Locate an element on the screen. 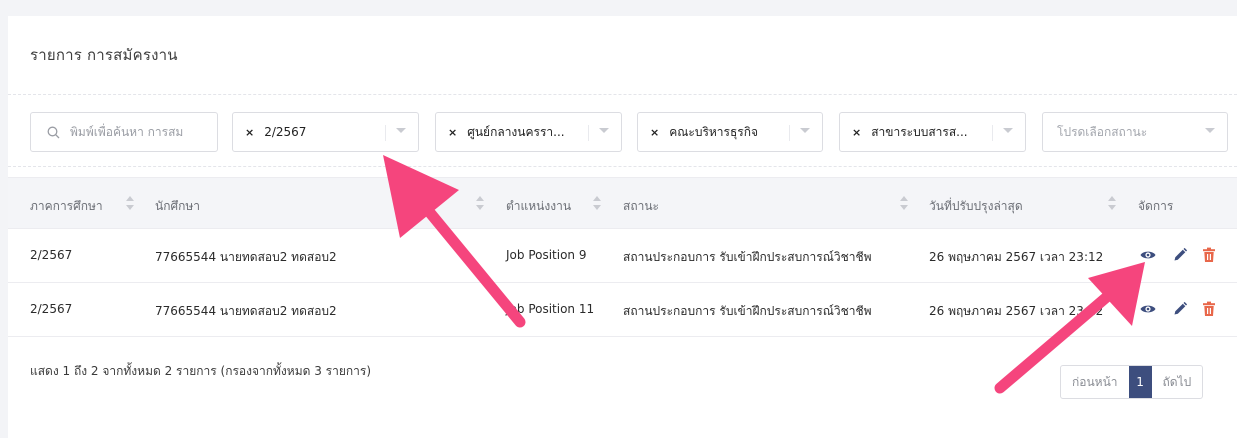  column-header-actions: จัดการ is located at coordinates (1156, 206).